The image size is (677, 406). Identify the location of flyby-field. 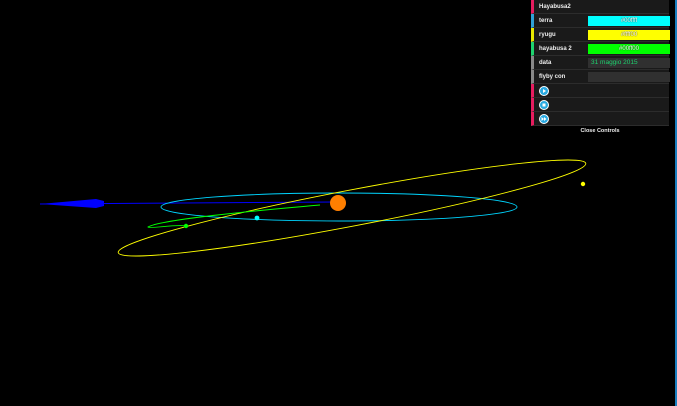
(629, 77).